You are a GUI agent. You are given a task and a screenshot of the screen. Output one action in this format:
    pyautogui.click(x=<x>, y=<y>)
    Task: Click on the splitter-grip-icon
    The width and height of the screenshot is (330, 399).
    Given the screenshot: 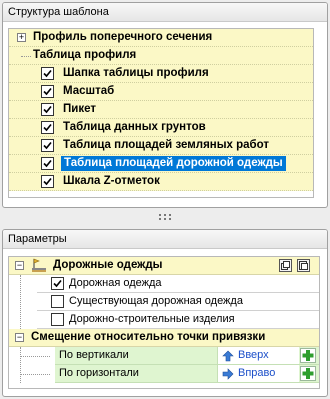 What is the action you would take?
    pyautogui.click(x=165, y=217)
    